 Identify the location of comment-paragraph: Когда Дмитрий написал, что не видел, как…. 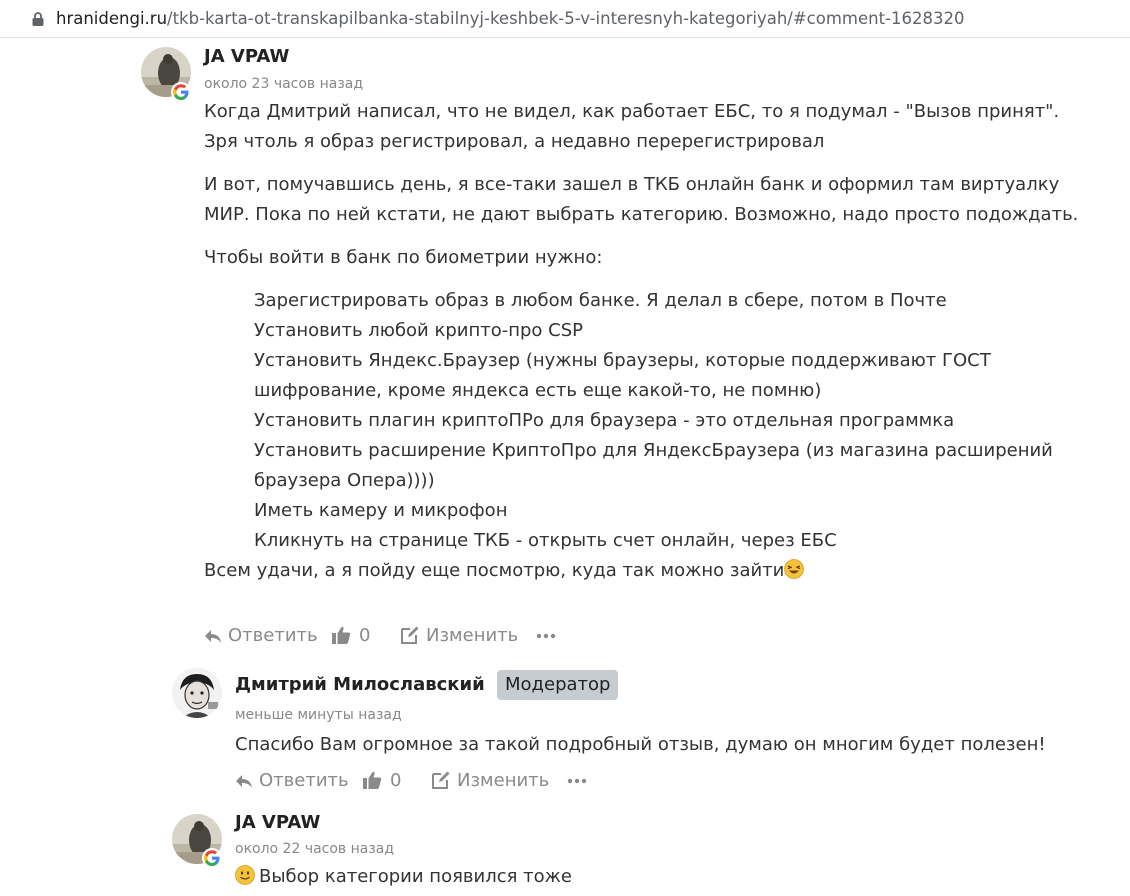
(632, 126).